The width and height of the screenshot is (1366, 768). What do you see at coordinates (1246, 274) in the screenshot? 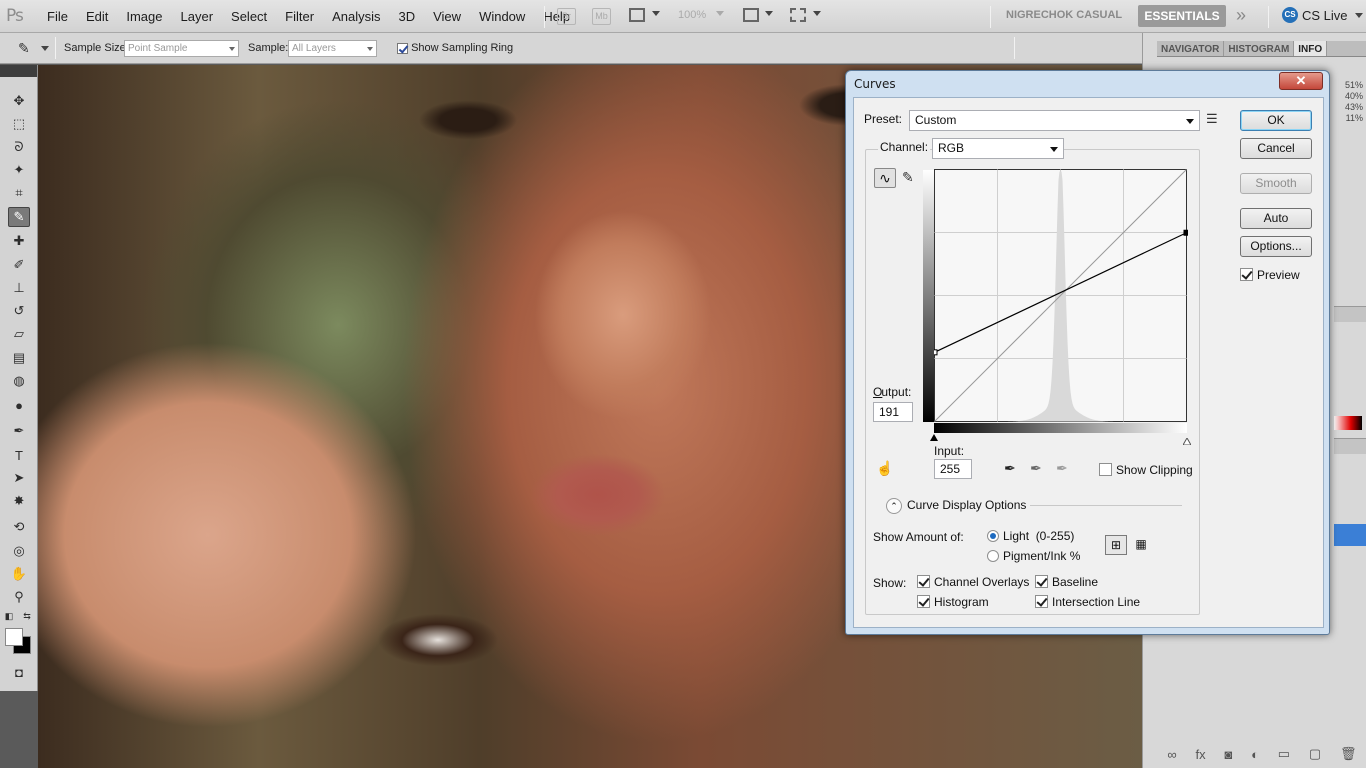
I see `preview-checkbox` at bounding box center [1246, 274].